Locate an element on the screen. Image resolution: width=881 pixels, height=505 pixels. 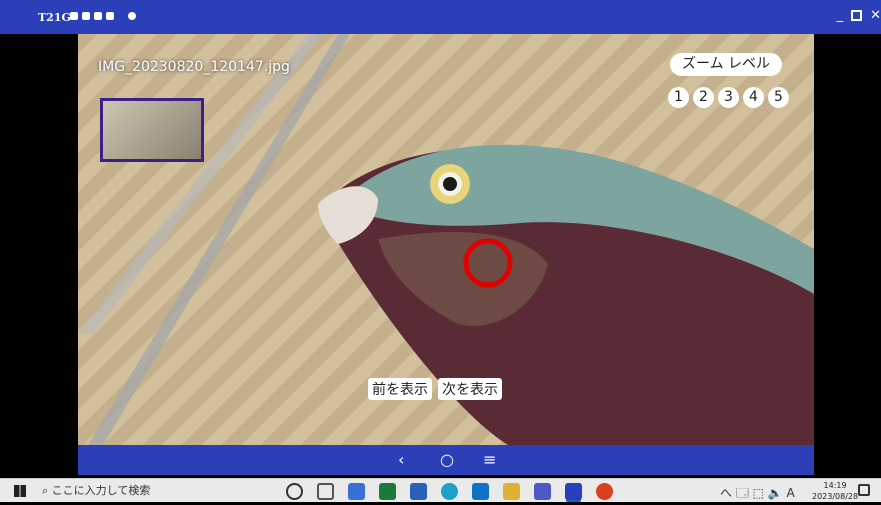
excel-icon is located at coordinates (387, 491).